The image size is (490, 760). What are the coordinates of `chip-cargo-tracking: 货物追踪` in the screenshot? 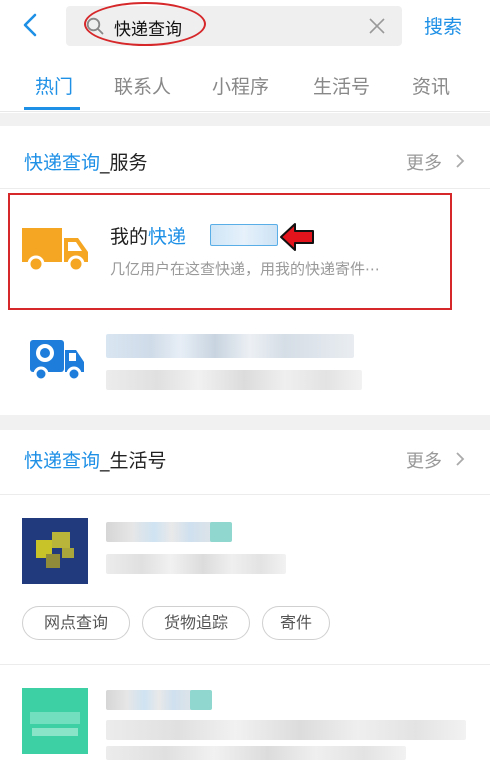 It's located at (196, 623).